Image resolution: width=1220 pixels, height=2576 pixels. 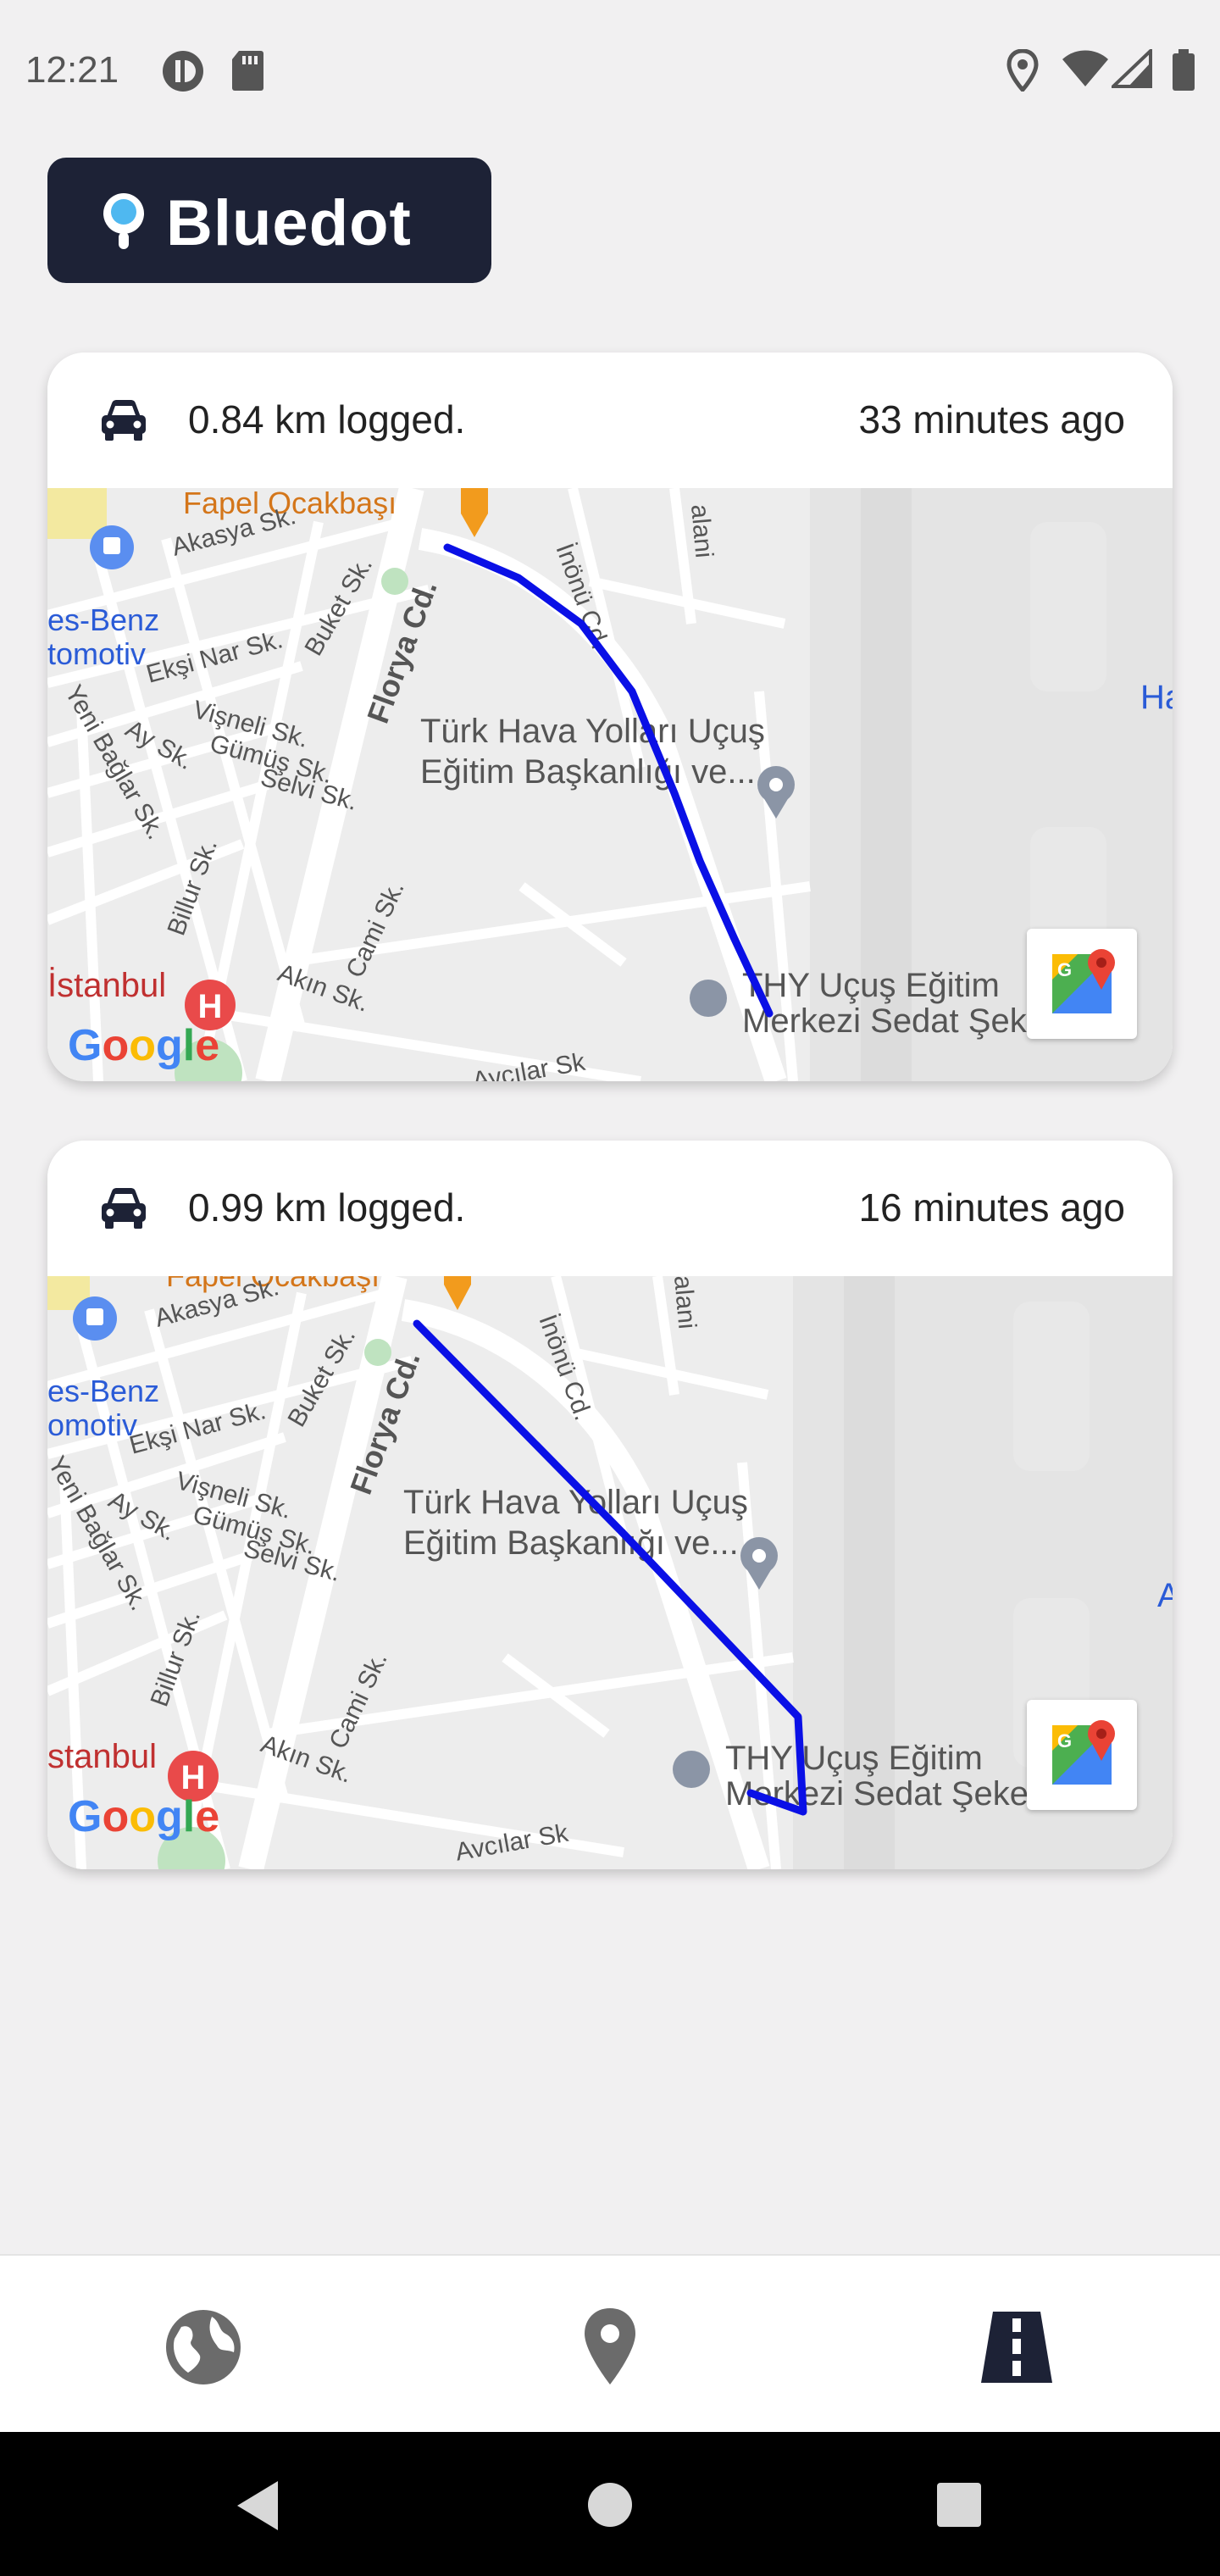 I want to click on recents-icon, so click(x=959, y=2505).